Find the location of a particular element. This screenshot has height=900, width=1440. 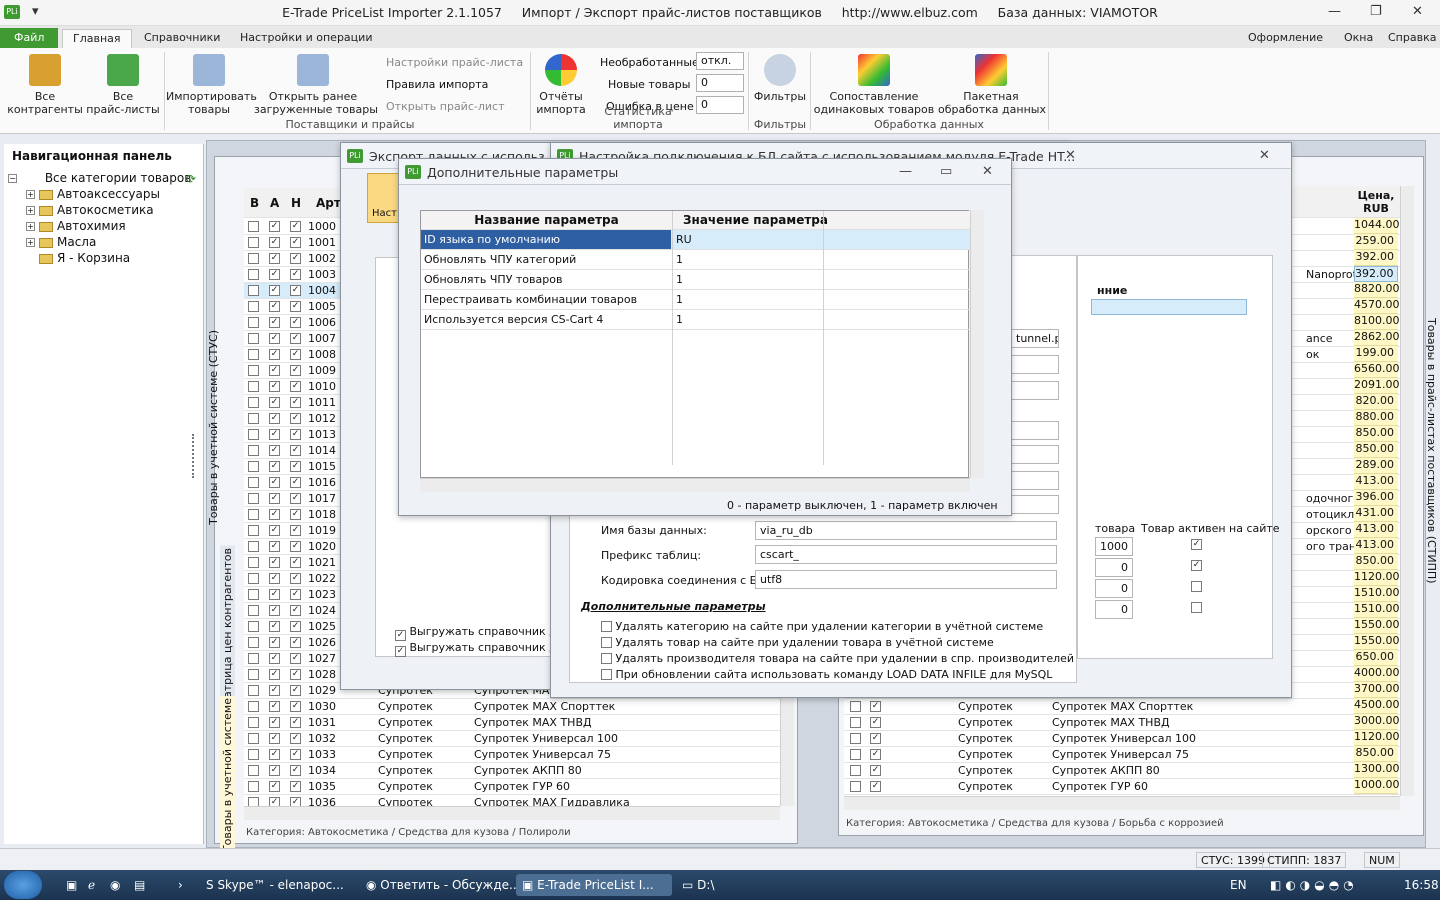

table-row: ✓ Супротек Супротек ГУР 60 1000.00 is located at coordinates (1122, 786).